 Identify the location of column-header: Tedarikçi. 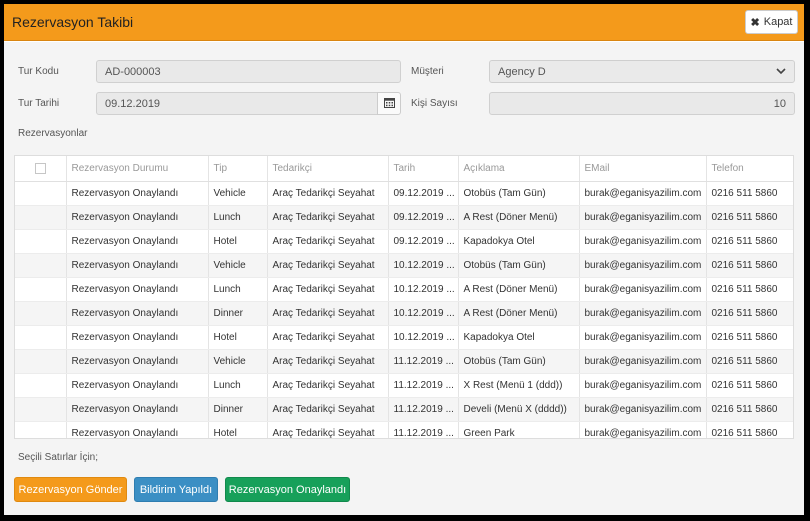
(328, 169).